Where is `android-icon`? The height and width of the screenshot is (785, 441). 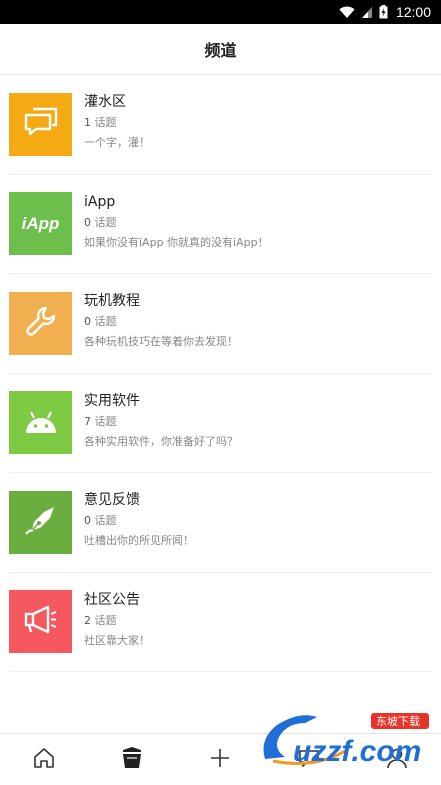 android-icon is located at coordinates (41, 423).